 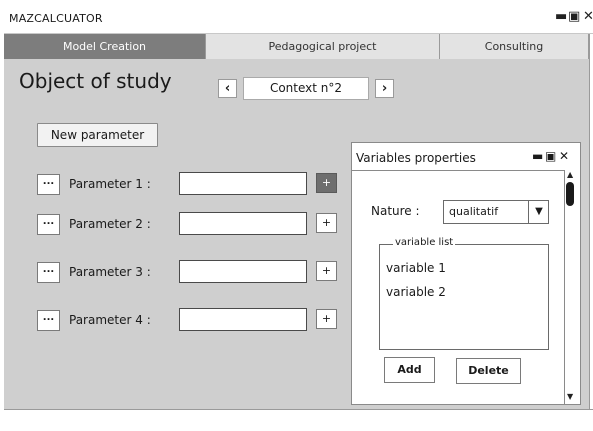 What do you see at coordinates (326, 319) in the screenshot?
I see `parameter-4-add-button: +` at bounding box center [326, 319].